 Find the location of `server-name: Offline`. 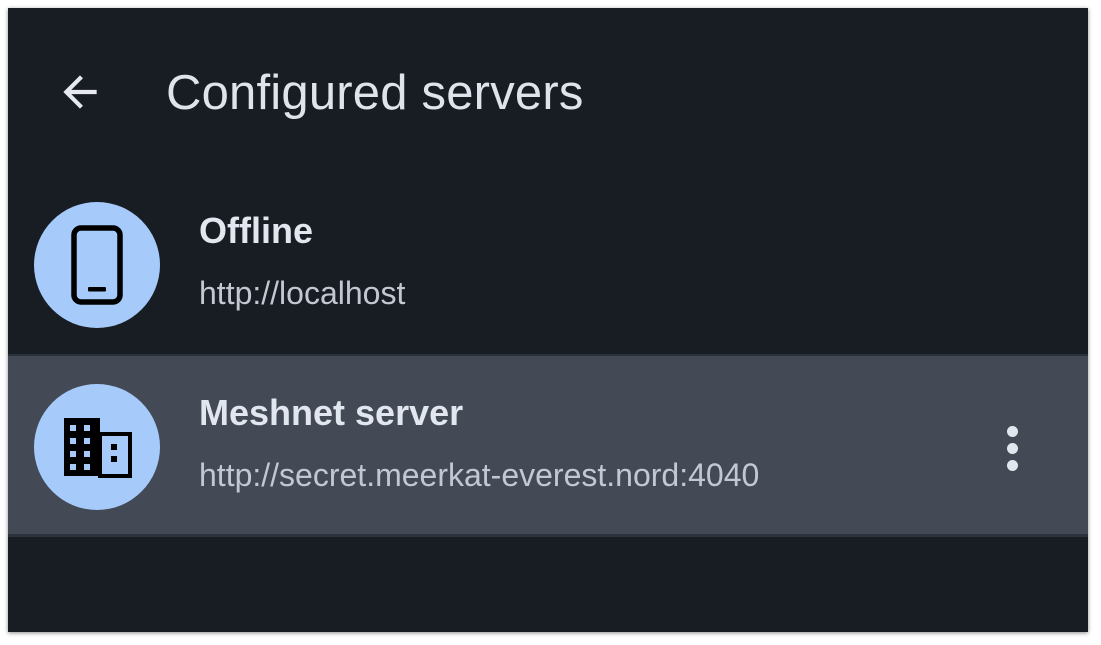

server-name: Offline is located at coordinates (256, 230).